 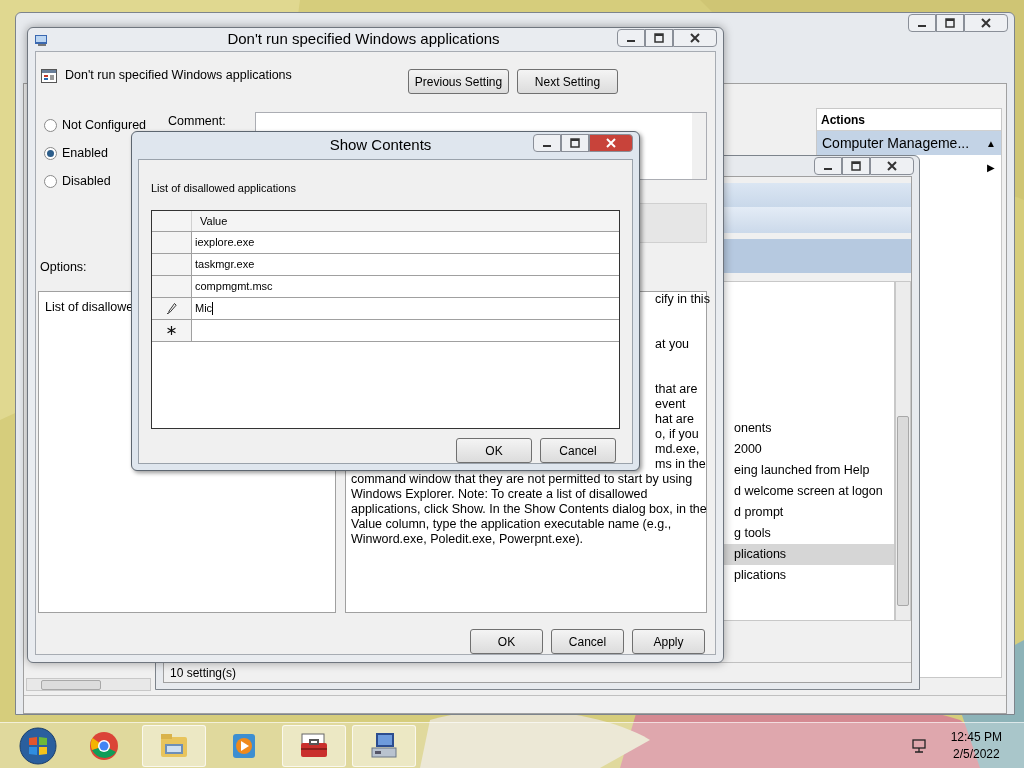 I want to click on button: Next Setting, so click(x=567, y=82).